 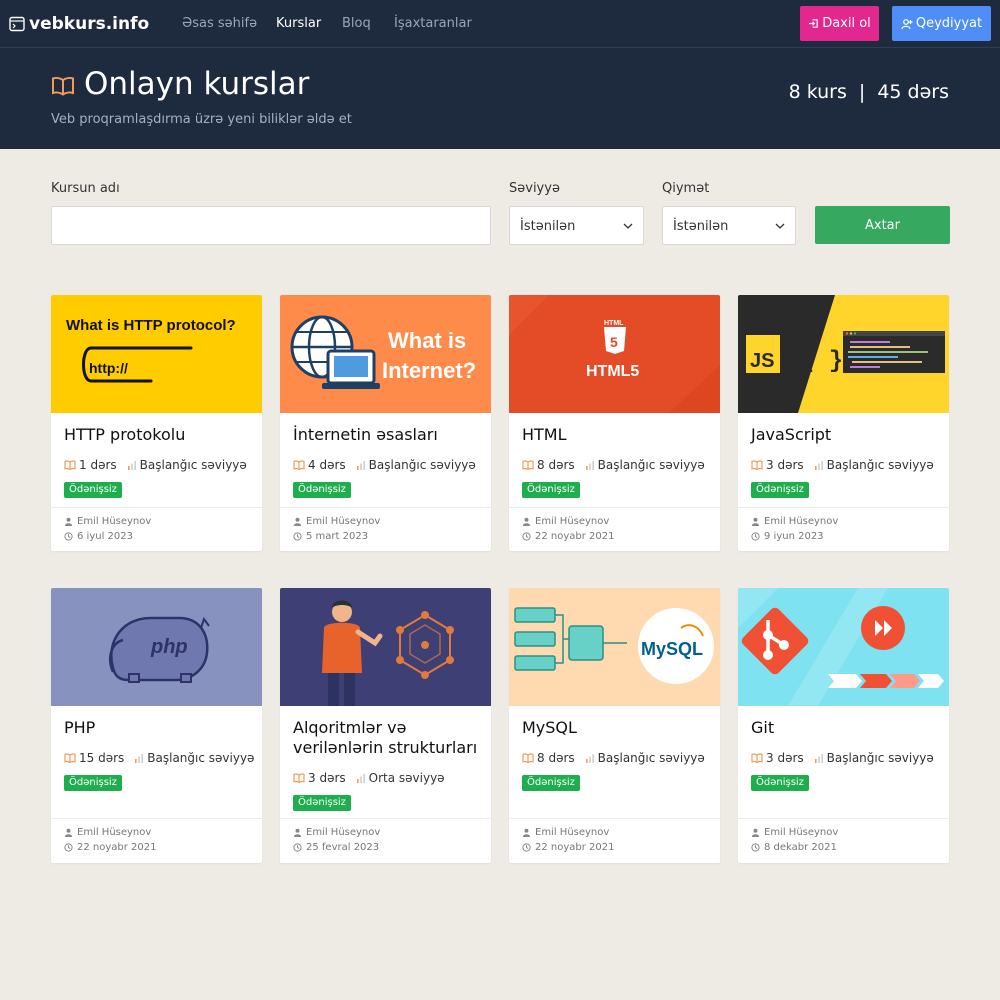 What do you see at coordinates (79, 24) in the screenshot?
I see `brand-logo: vebkurs.info` at bounding box center [79, 24].